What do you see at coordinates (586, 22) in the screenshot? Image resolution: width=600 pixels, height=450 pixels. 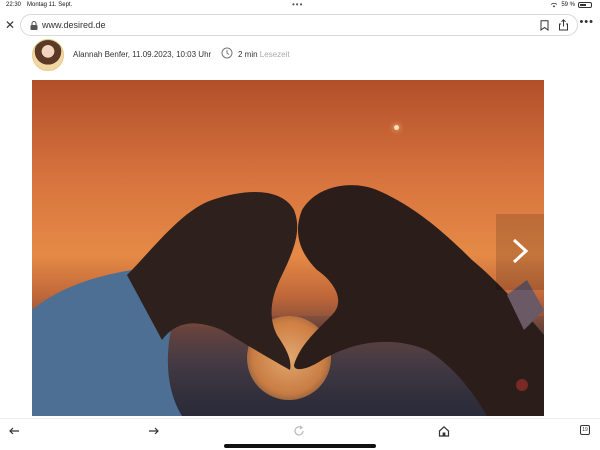 I see `more-icon: •••` at bounding box center [586, 22].